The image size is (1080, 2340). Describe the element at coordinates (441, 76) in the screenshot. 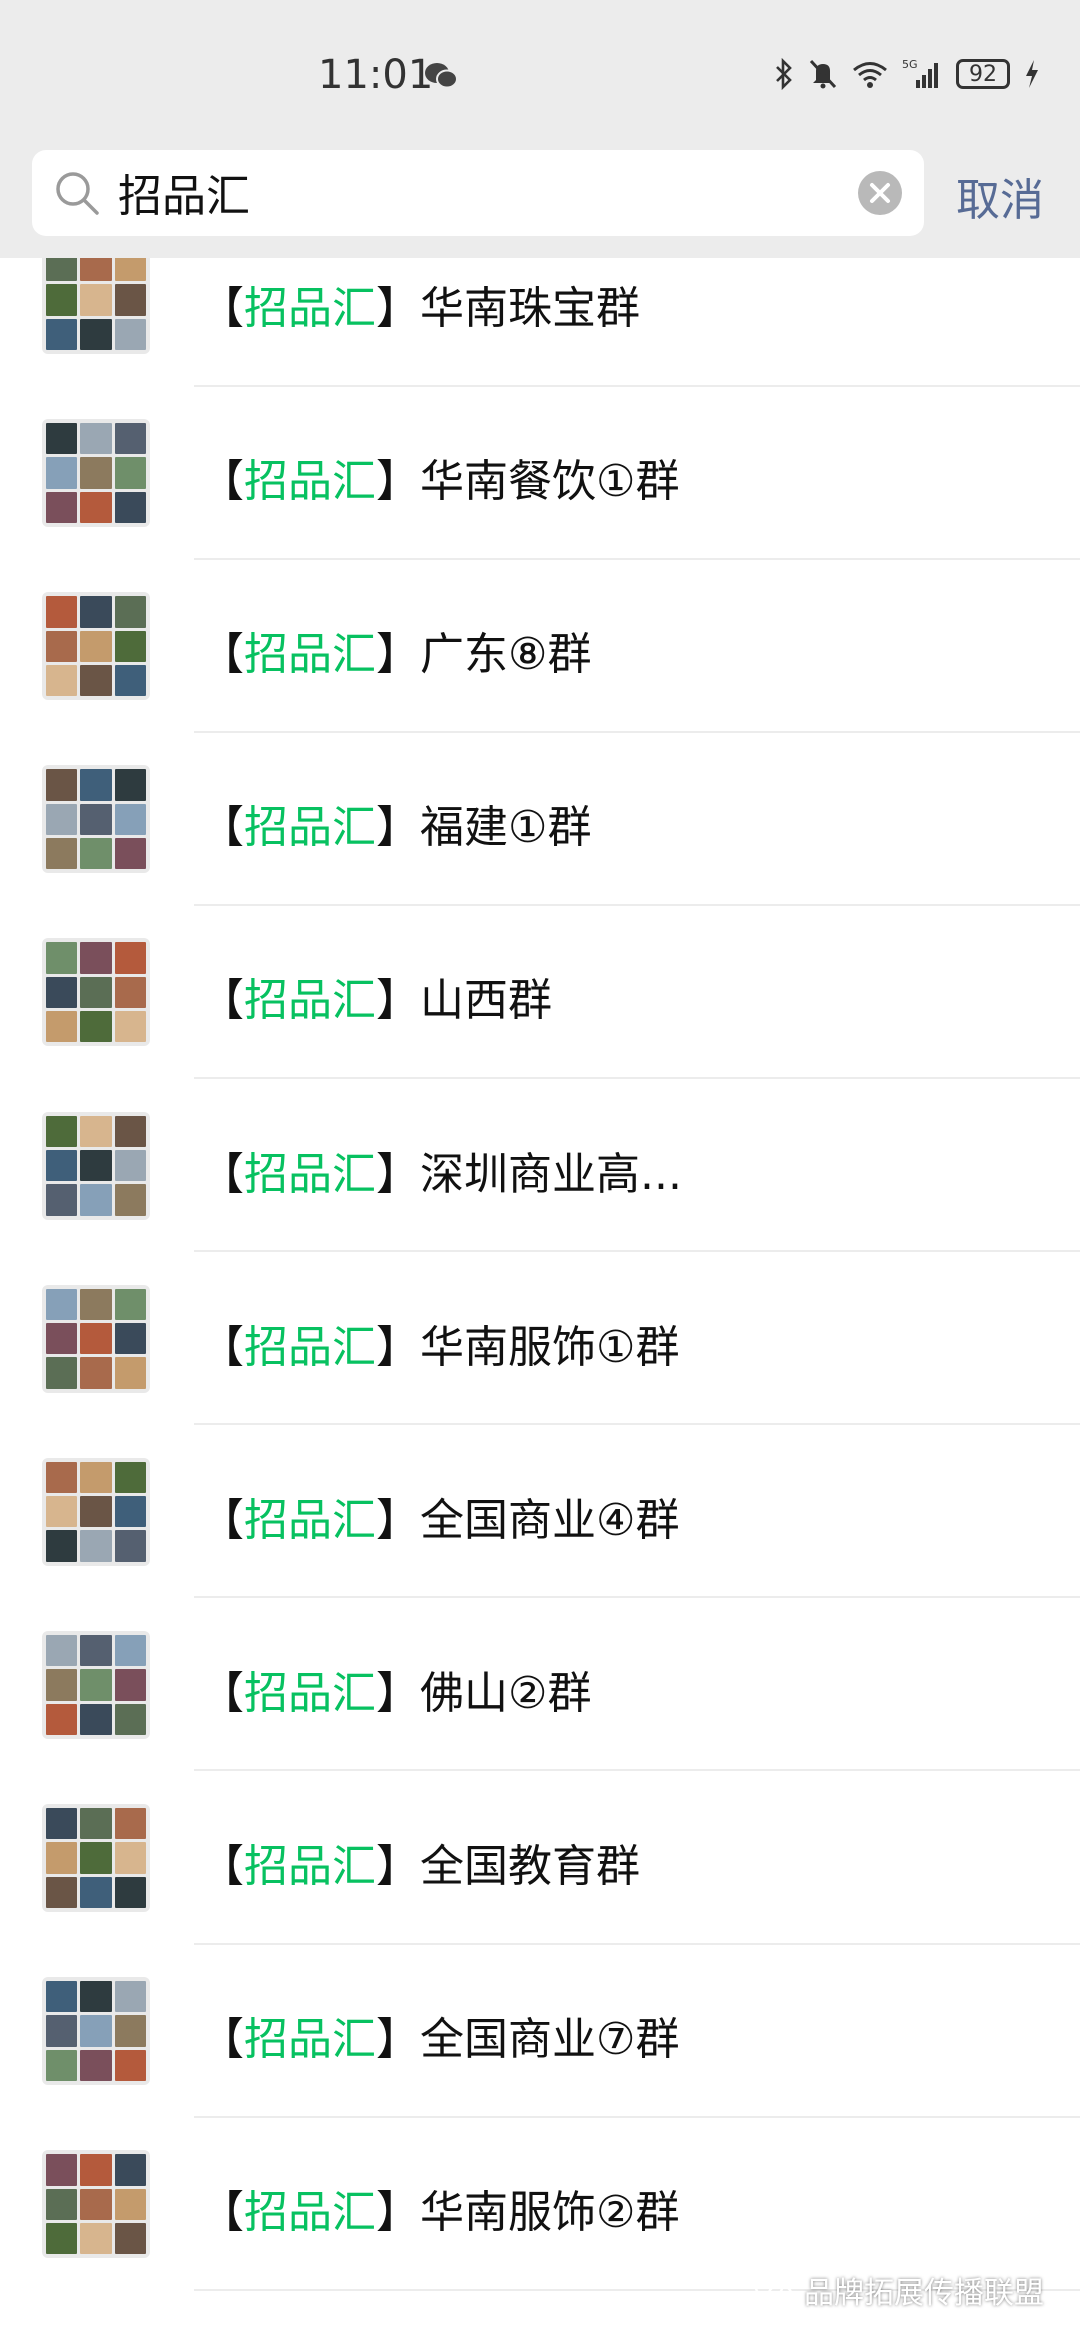

I see `wechat-notification-icon` at that location.